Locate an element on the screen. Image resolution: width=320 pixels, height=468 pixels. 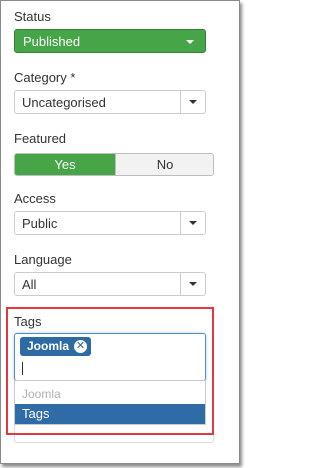
featured-no-button: No is located at coordinates (164, 164).